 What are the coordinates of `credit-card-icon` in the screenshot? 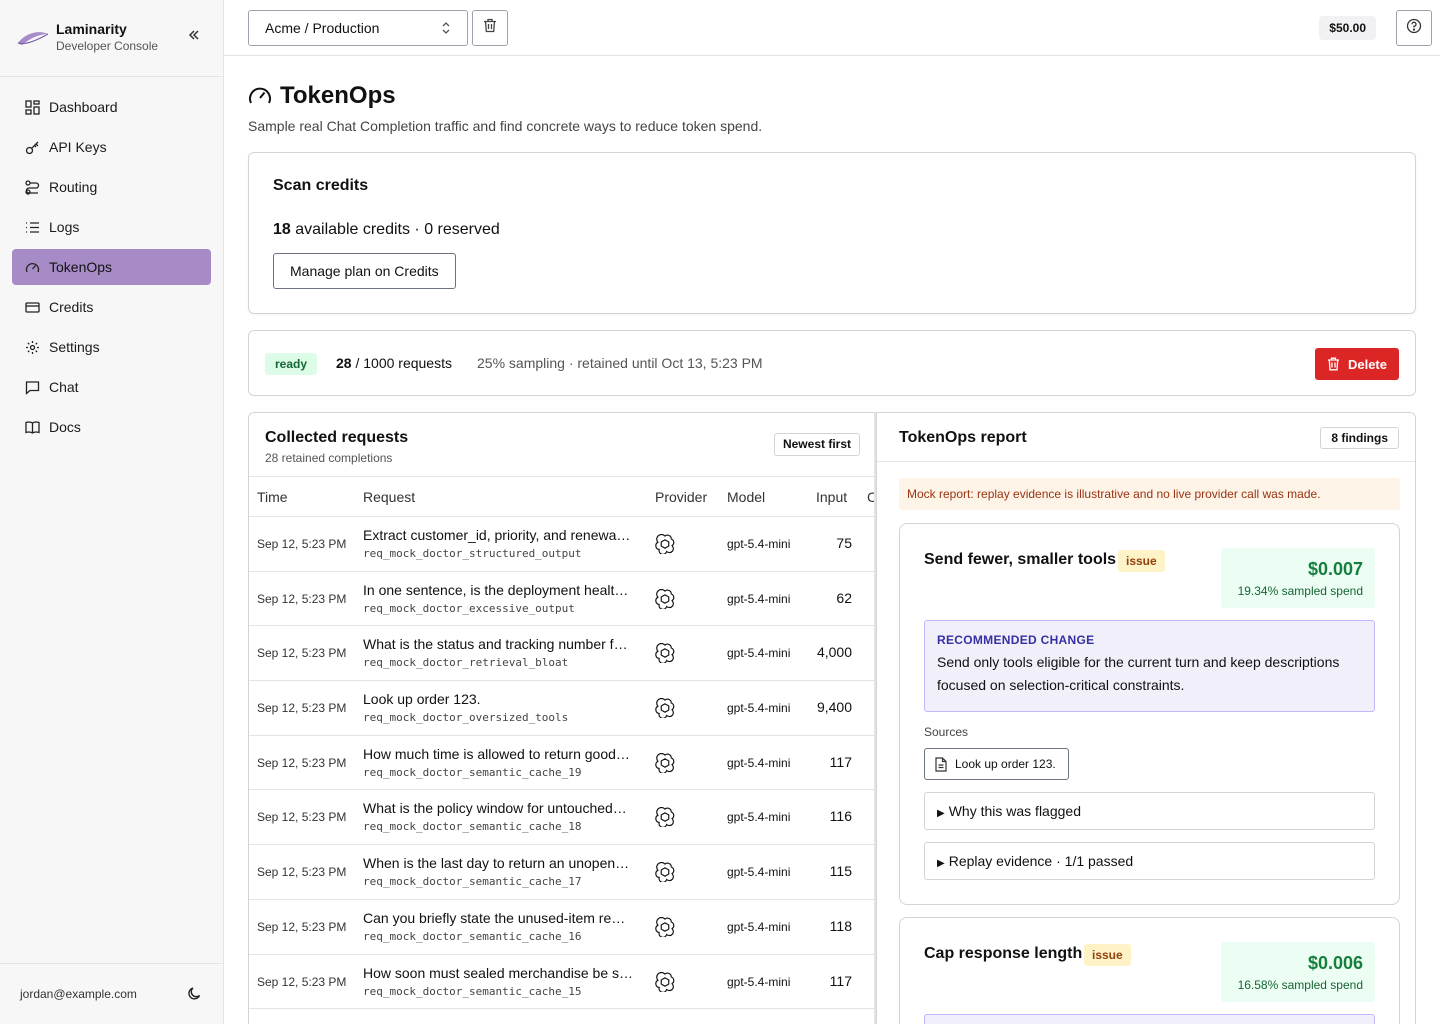 It's located at (32, 307).